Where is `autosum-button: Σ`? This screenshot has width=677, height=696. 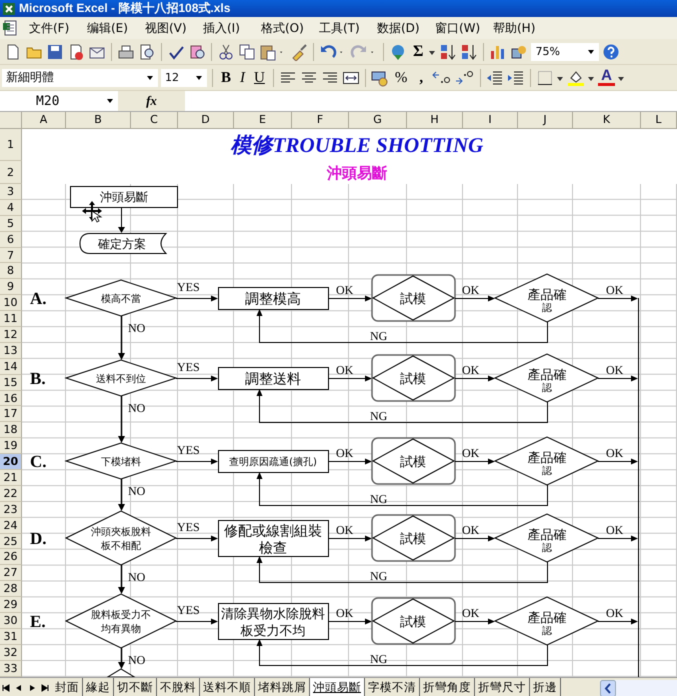
autosum-button: Σ is located at coordinates (418, 51).